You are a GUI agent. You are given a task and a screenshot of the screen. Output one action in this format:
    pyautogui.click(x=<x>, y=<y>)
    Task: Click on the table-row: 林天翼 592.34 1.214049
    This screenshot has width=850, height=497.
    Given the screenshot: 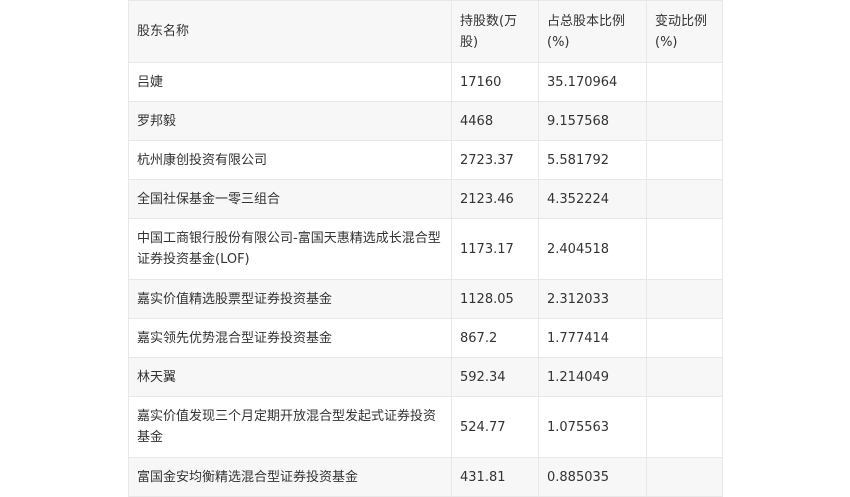 What is the action you would take?
    pyautogui.click(x=425, y=377)
    